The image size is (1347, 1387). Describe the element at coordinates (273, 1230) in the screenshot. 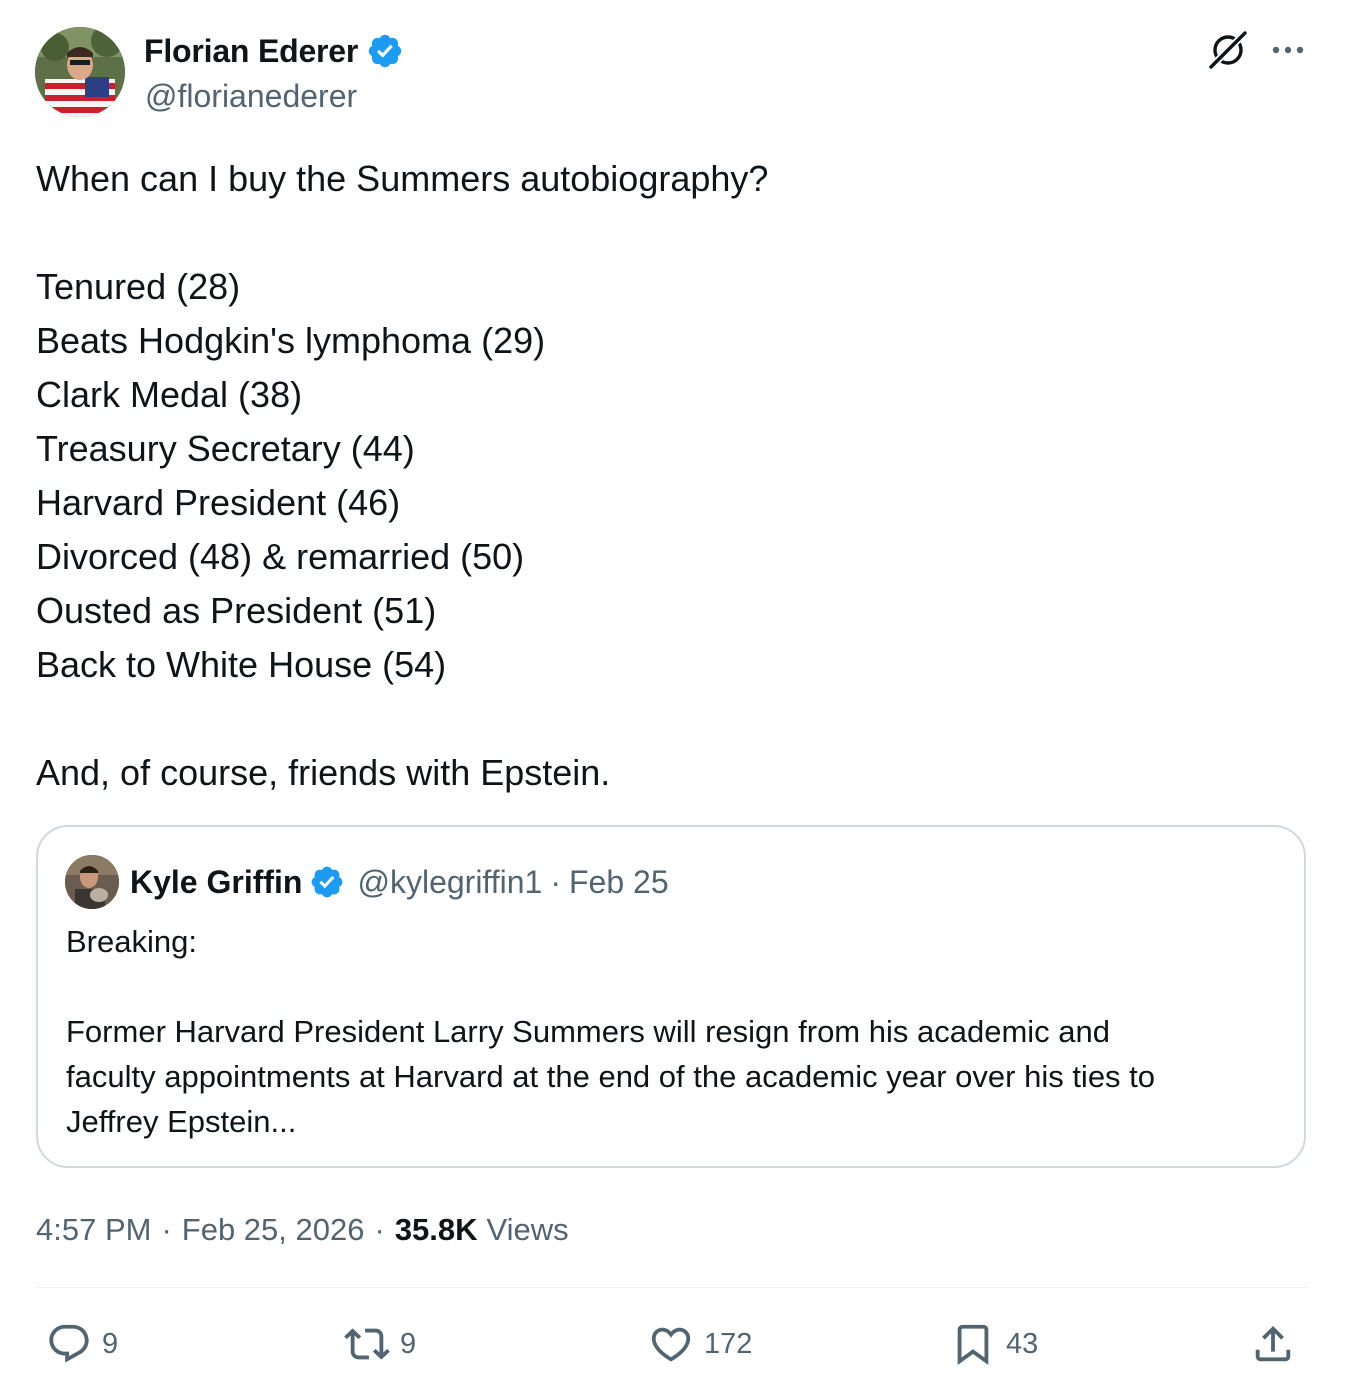

I see `tweet-date: Feb 25, 2026` at that location.